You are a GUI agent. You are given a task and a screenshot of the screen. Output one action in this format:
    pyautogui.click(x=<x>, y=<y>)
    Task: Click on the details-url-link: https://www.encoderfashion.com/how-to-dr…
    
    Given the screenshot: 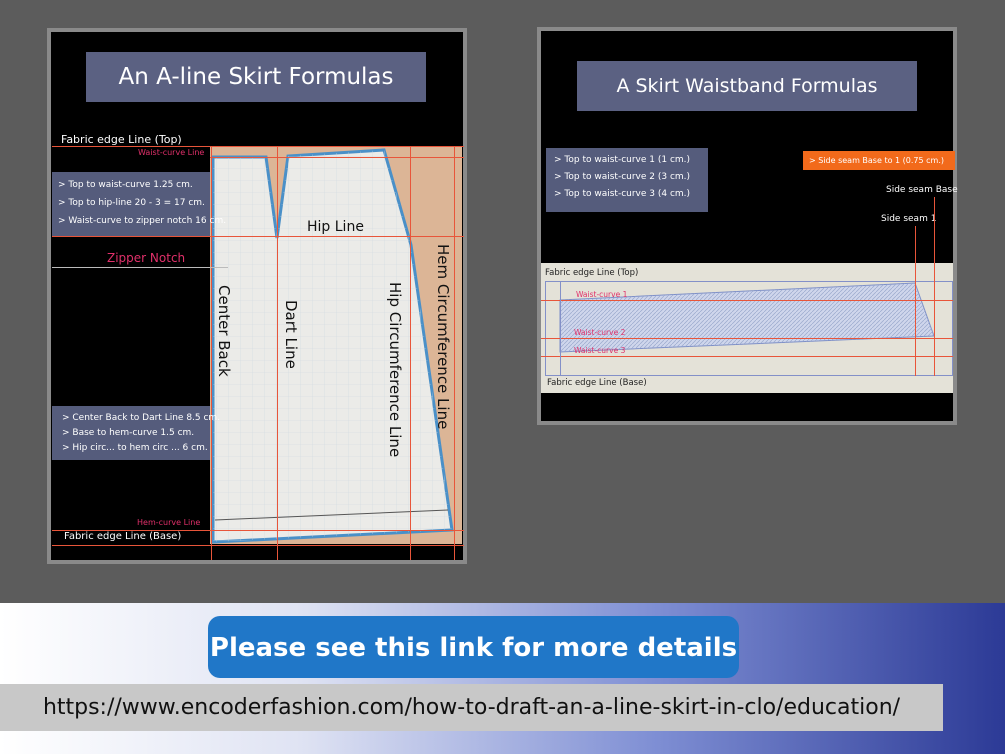 What is the action you would take?
    pyautogui.click(x=471, y=707)
    